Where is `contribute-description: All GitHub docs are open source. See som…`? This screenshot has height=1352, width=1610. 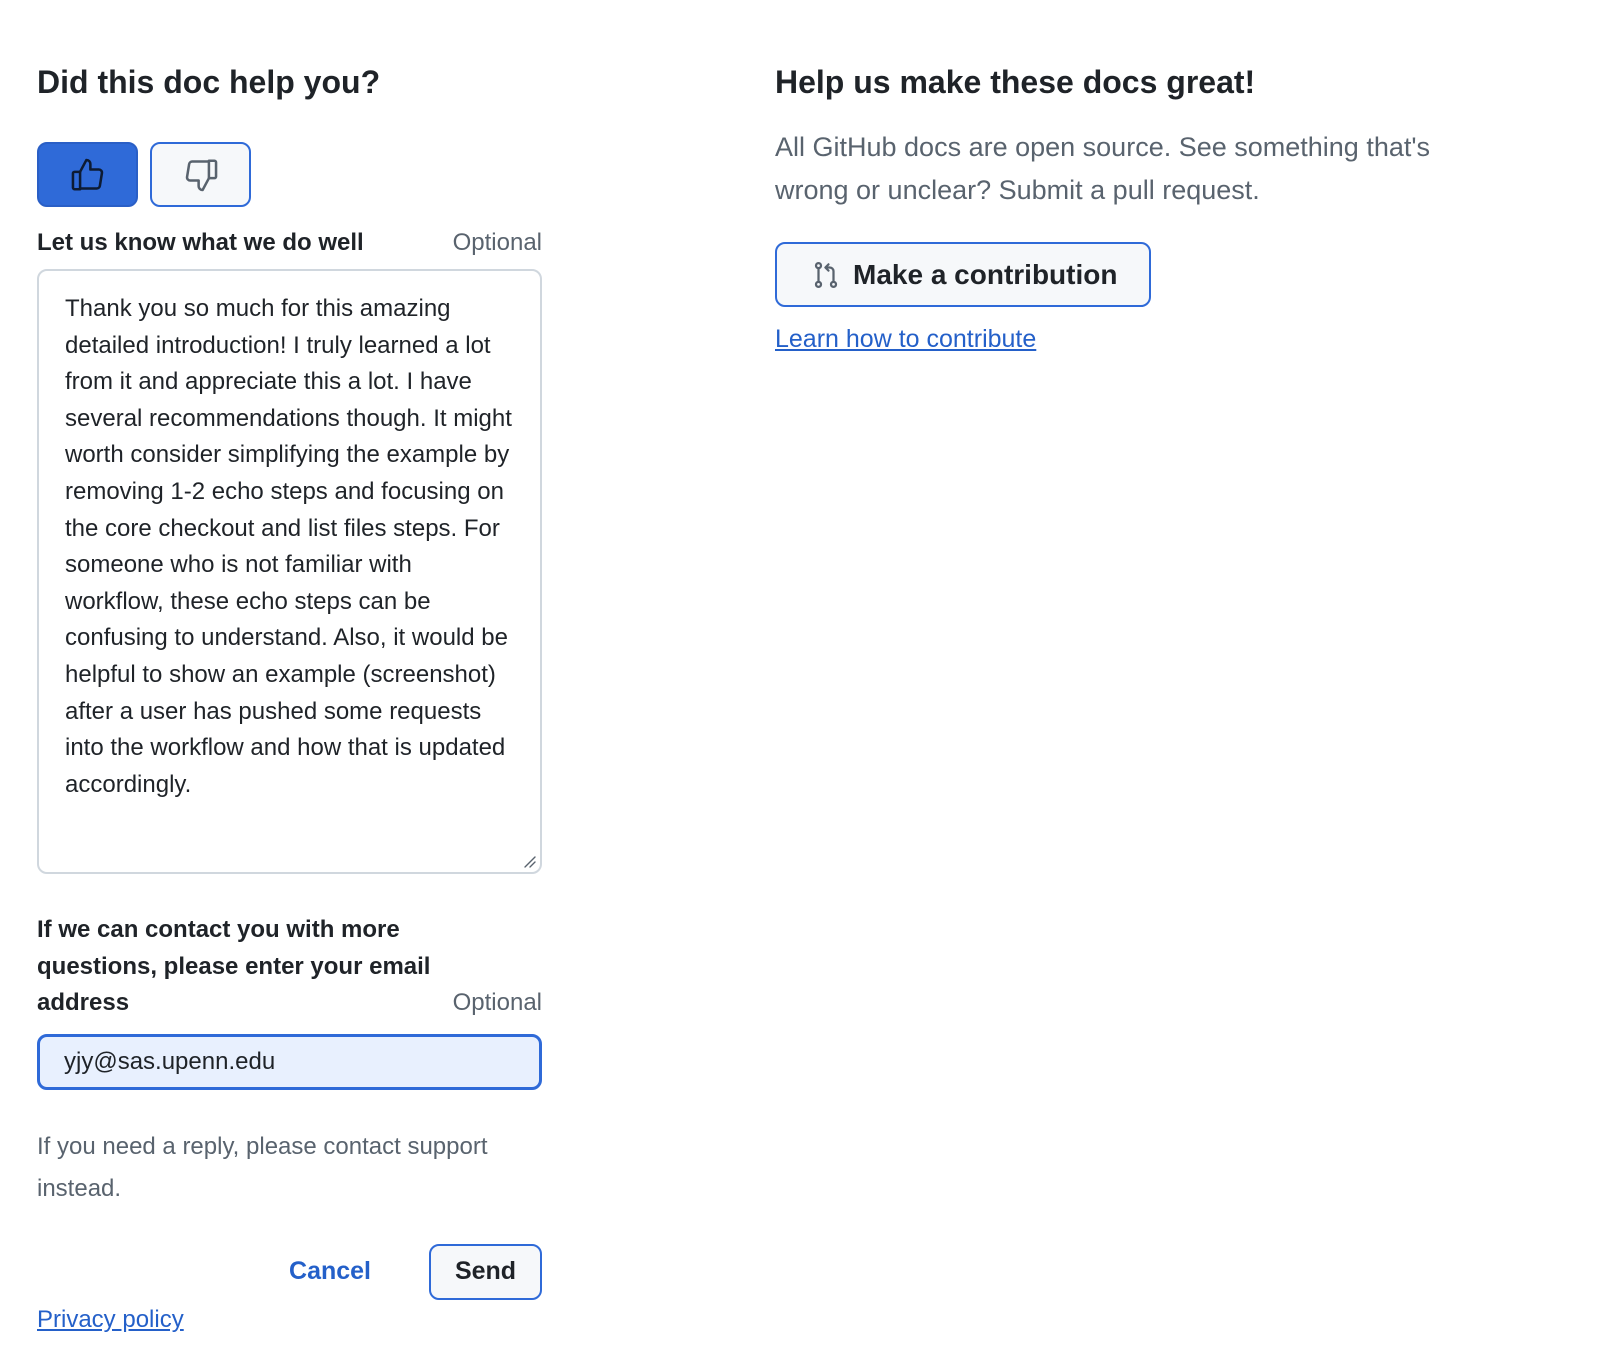
contribute-description: All GitHub docs are open source. See som… is located at coordinates (1103, 168).